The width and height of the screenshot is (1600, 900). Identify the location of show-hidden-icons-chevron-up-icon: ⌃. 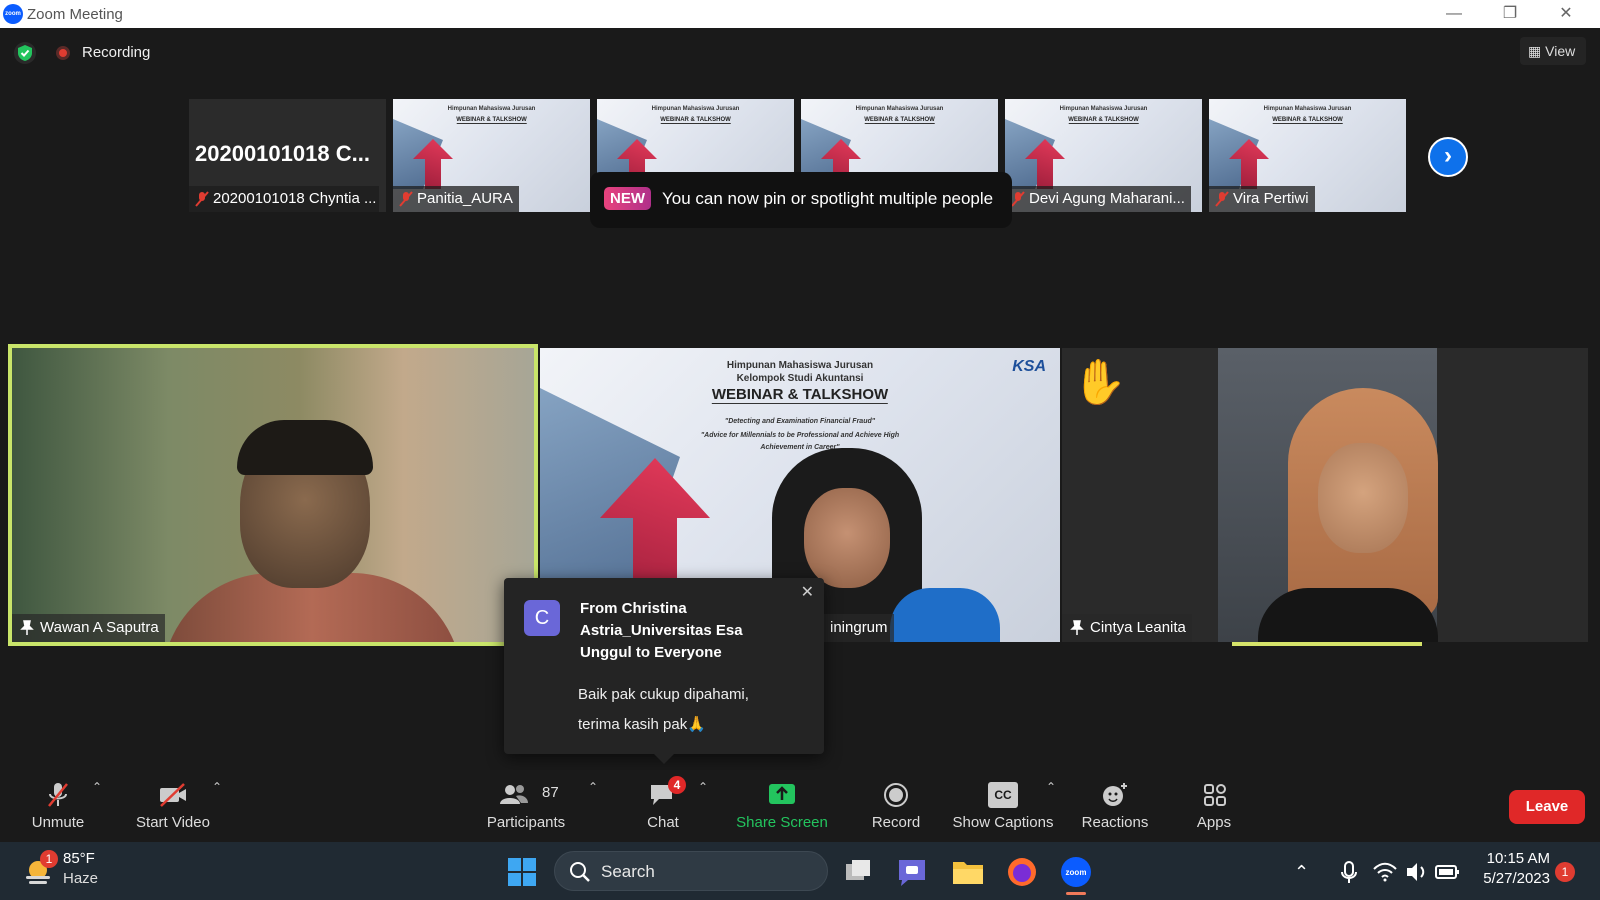
(1307, 872).